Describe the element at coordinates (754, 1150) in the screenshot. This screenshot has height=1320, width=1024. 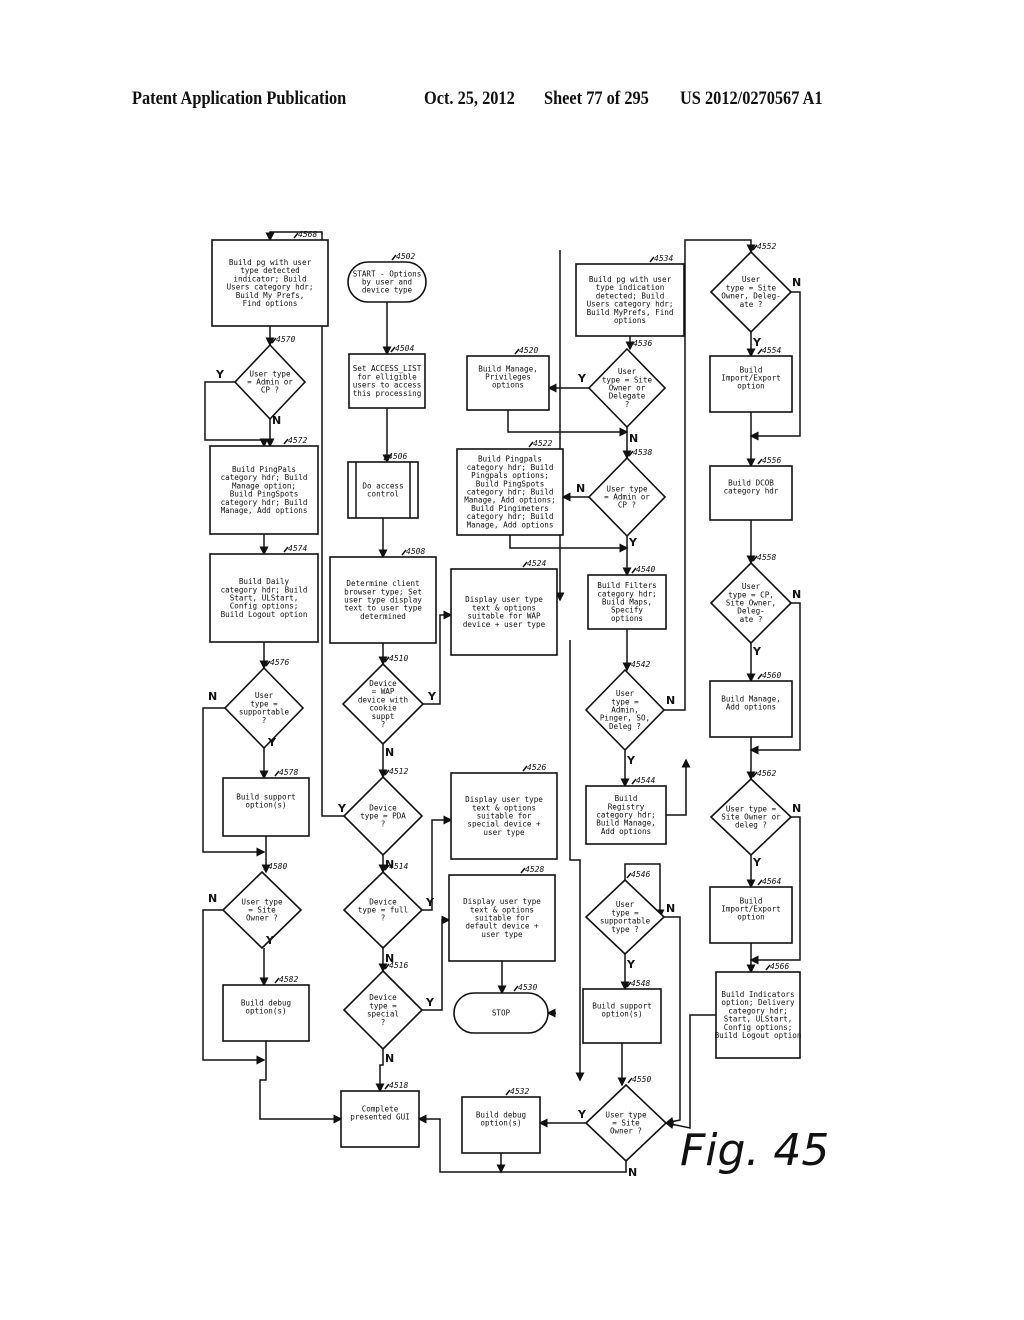
I see `figure-label: Fig. 45` at that location.